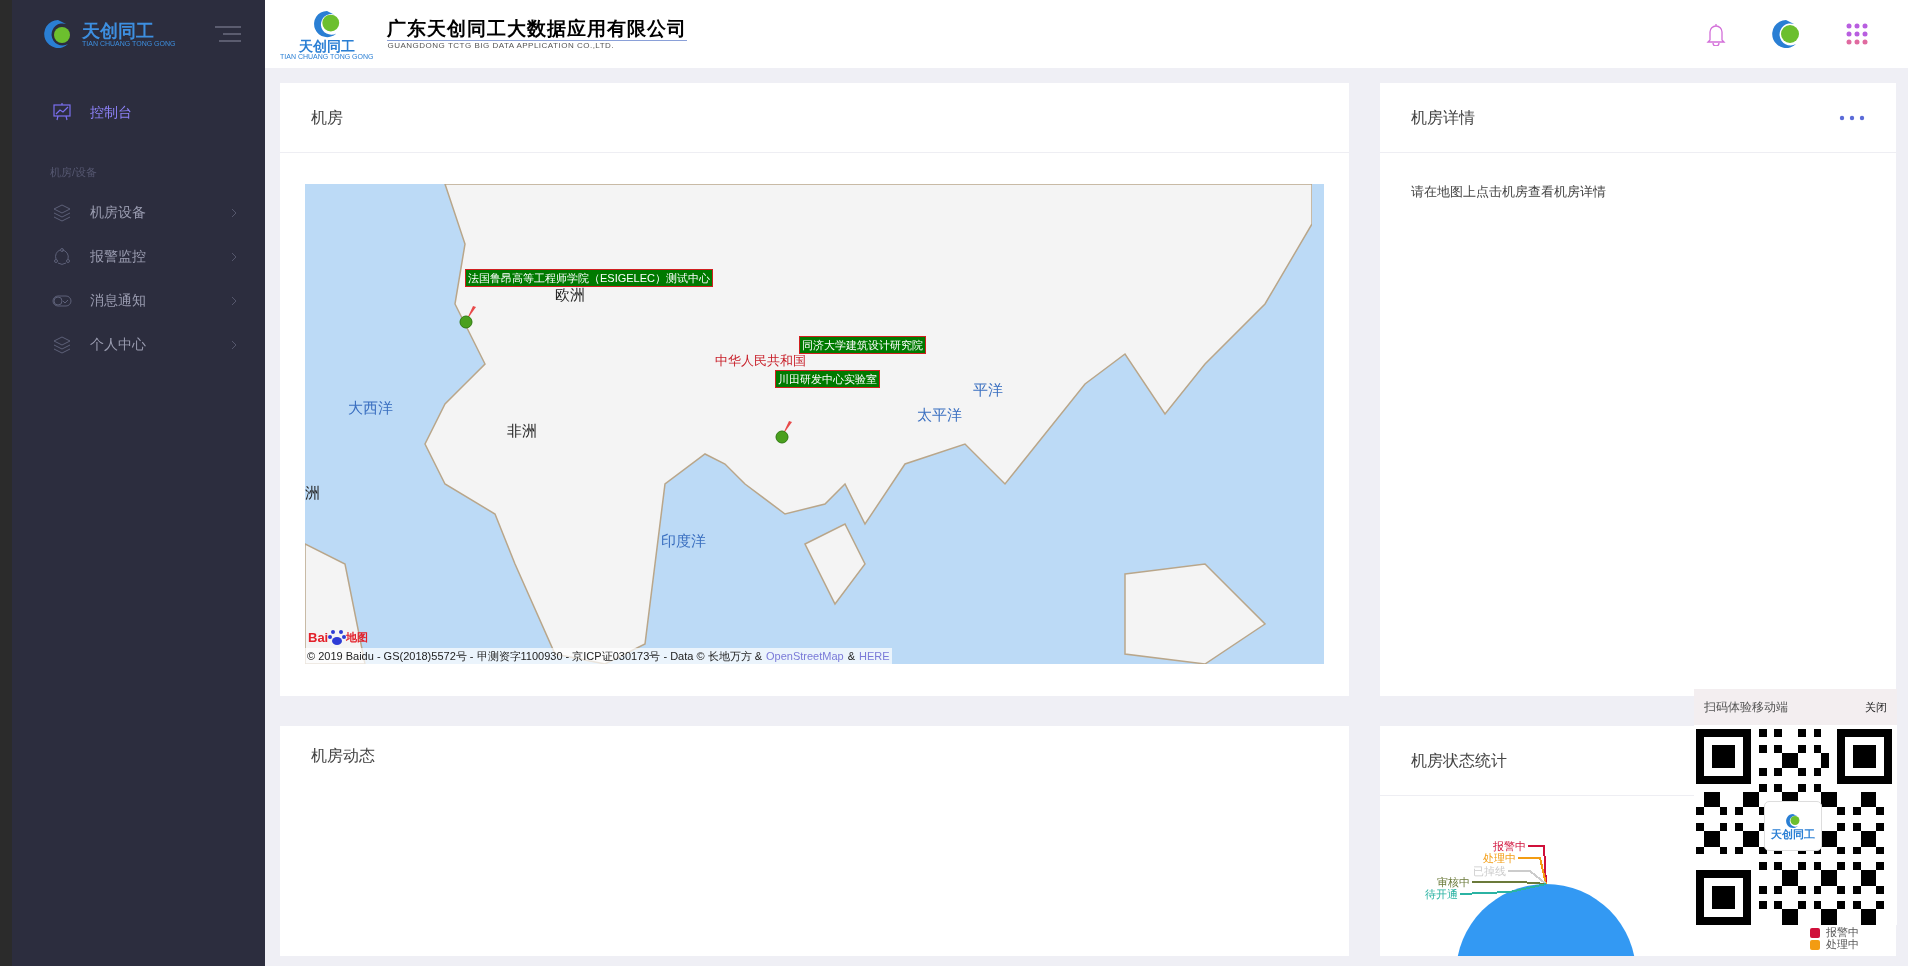 Image resolution: width=1908 pixels, height=966 pixels. Describe the element at coordinates (327, 117) in the screenshot. I see `card-title: 机房` at that location.